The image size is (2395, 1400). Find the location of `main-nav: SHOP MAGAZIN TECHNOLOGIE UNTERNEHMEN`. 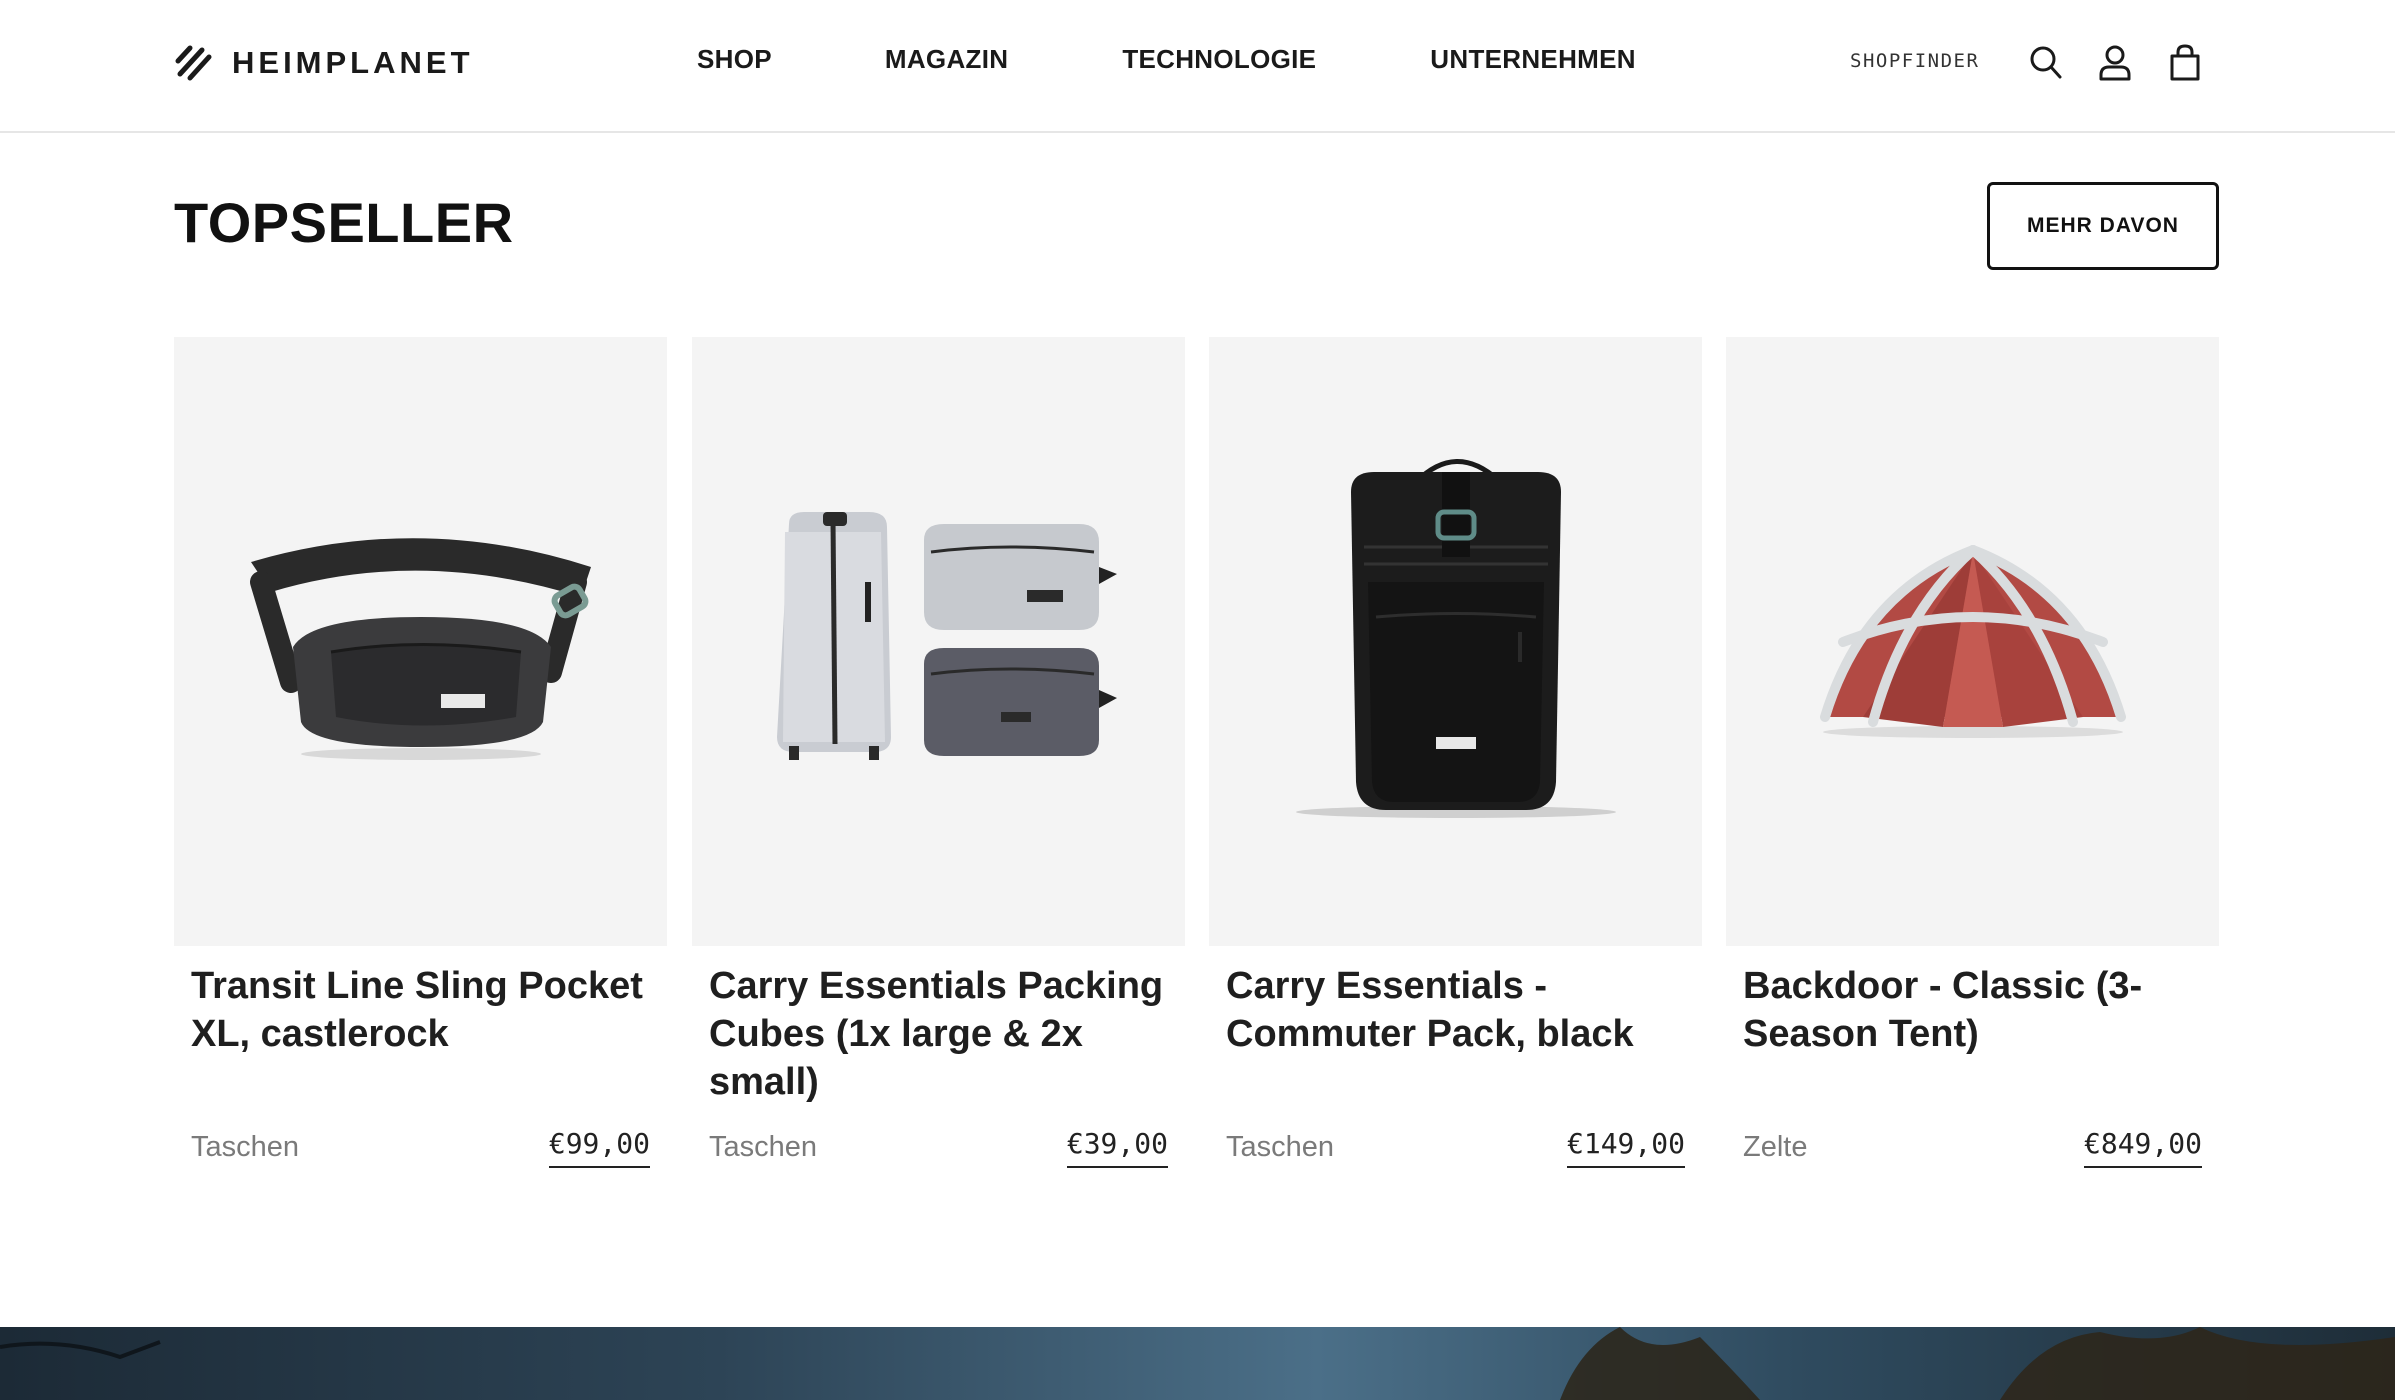

main-nav: SHOP MAGAZIN TECHNOLOGIE UNTERNEHMEN is located at coordinates (1166, 59).